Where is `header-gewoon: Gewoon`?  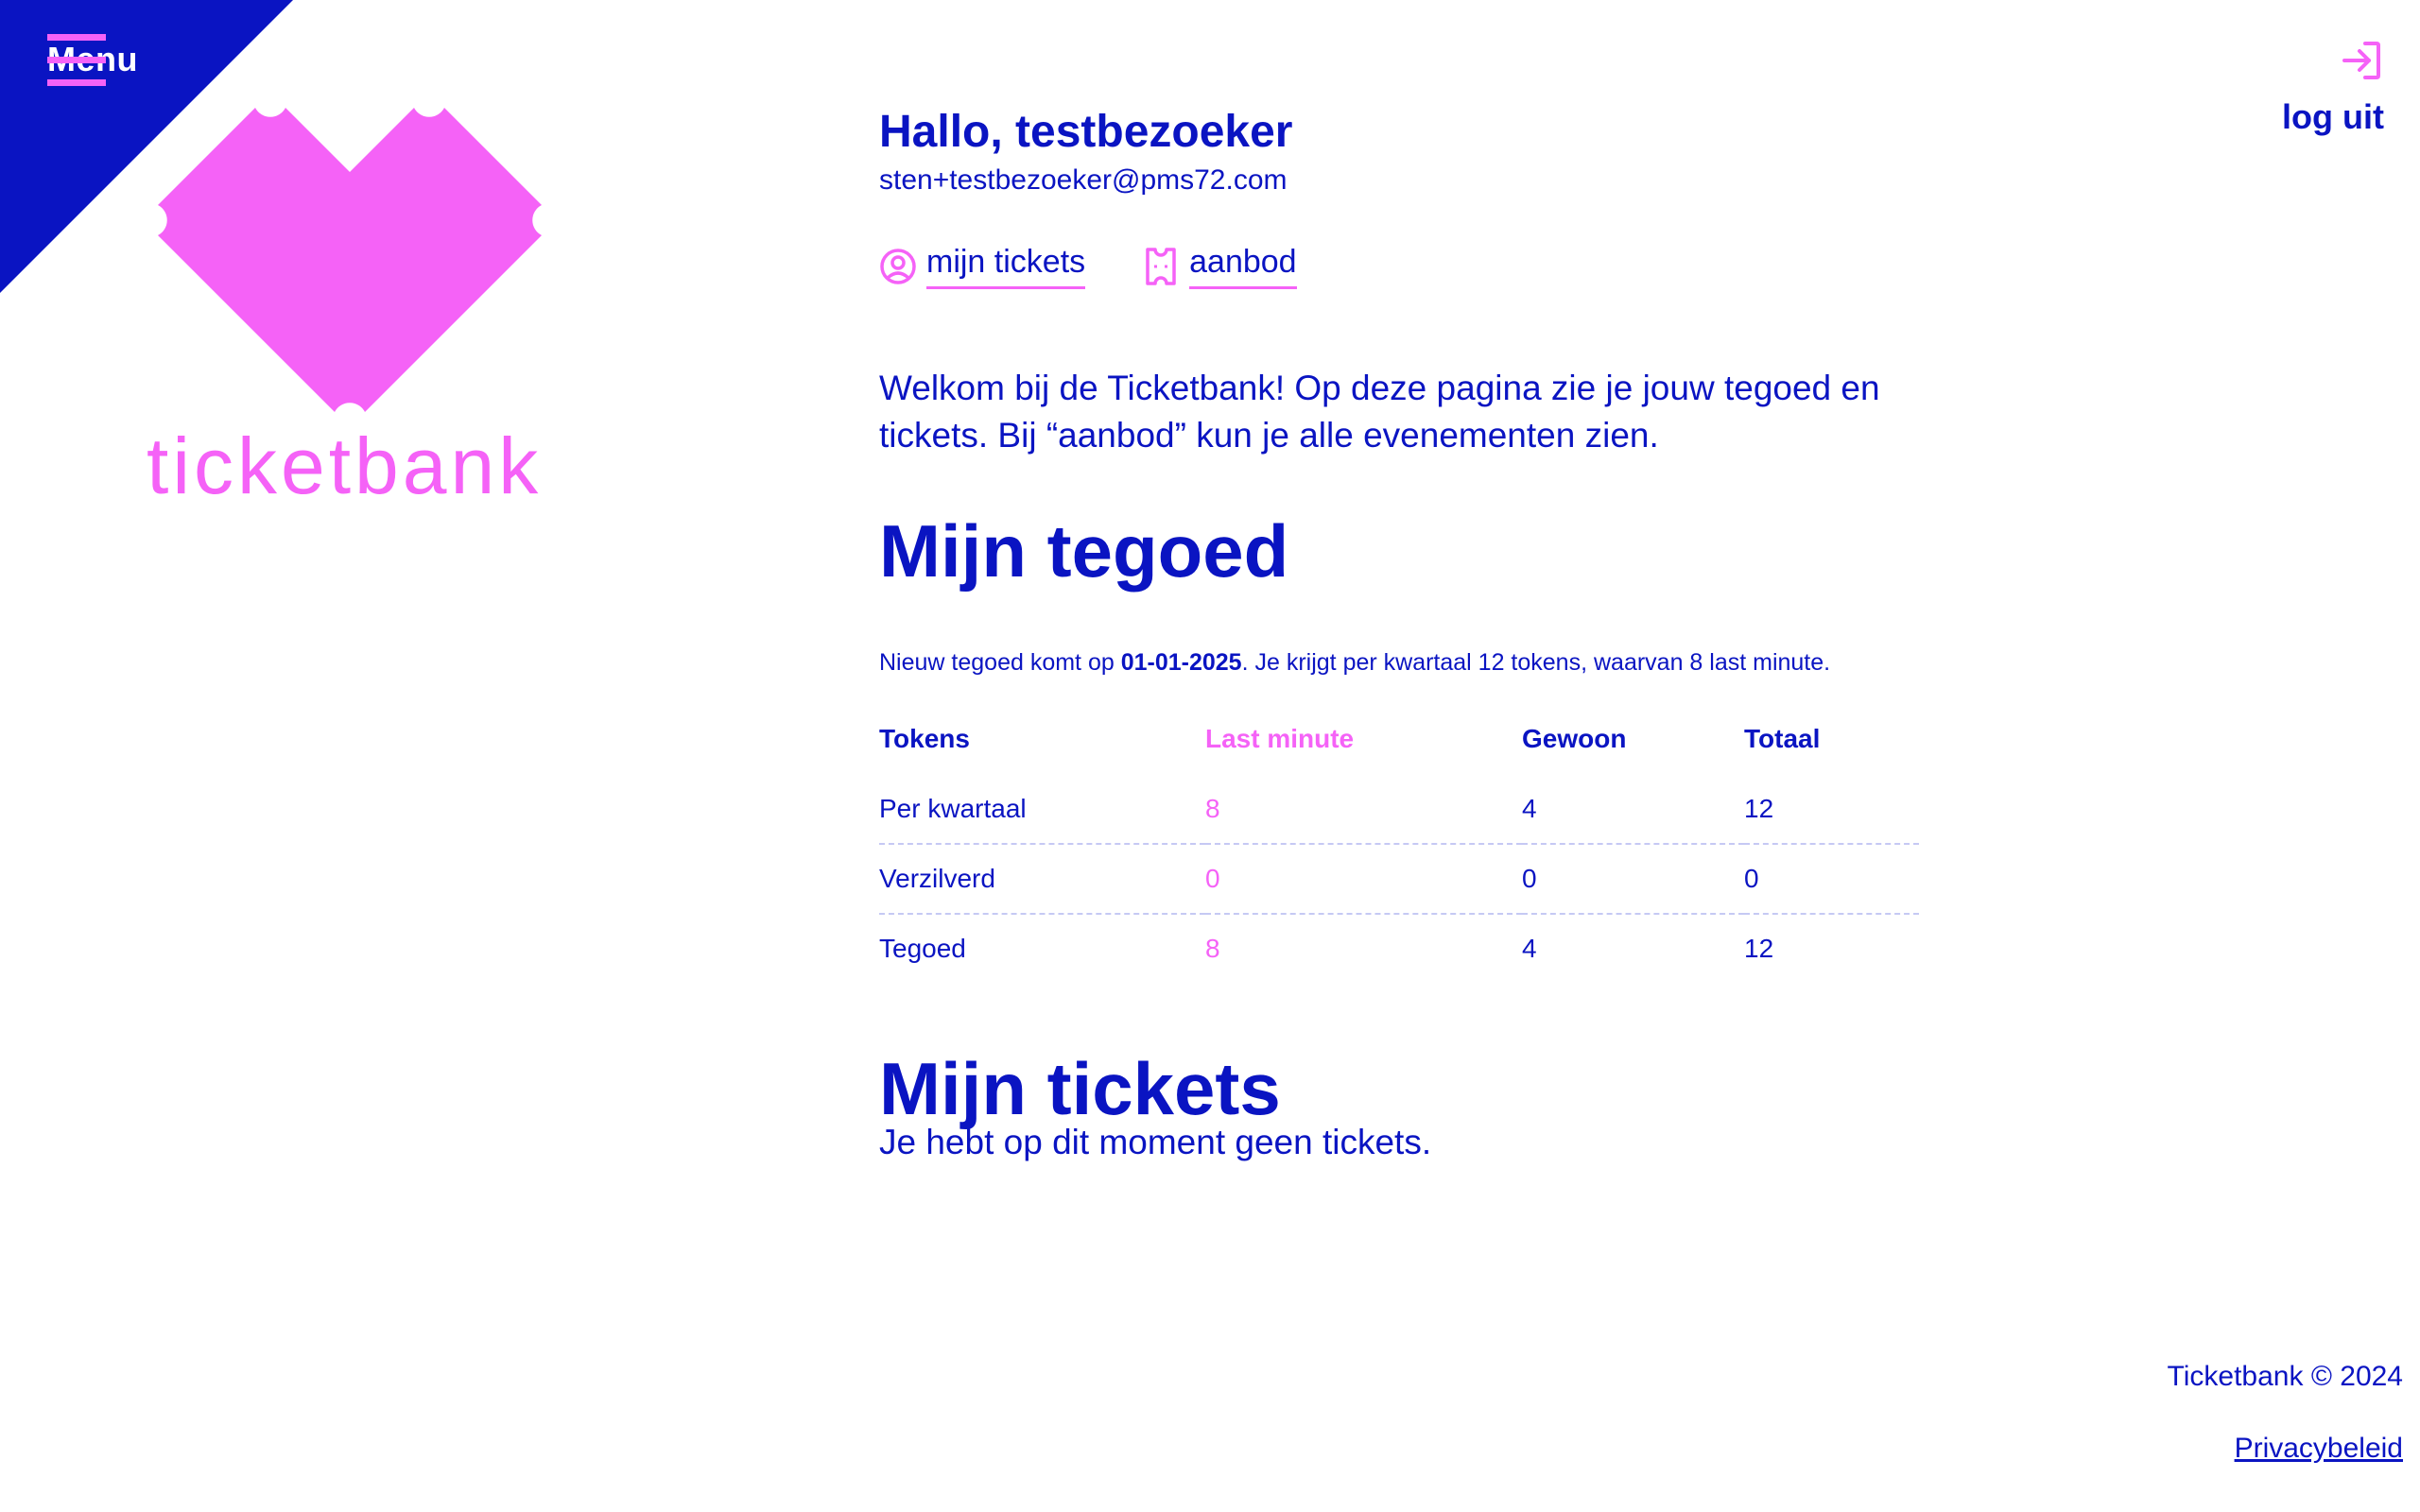
header-gewoon: Gewoon is located at coordinates (1574, 738).